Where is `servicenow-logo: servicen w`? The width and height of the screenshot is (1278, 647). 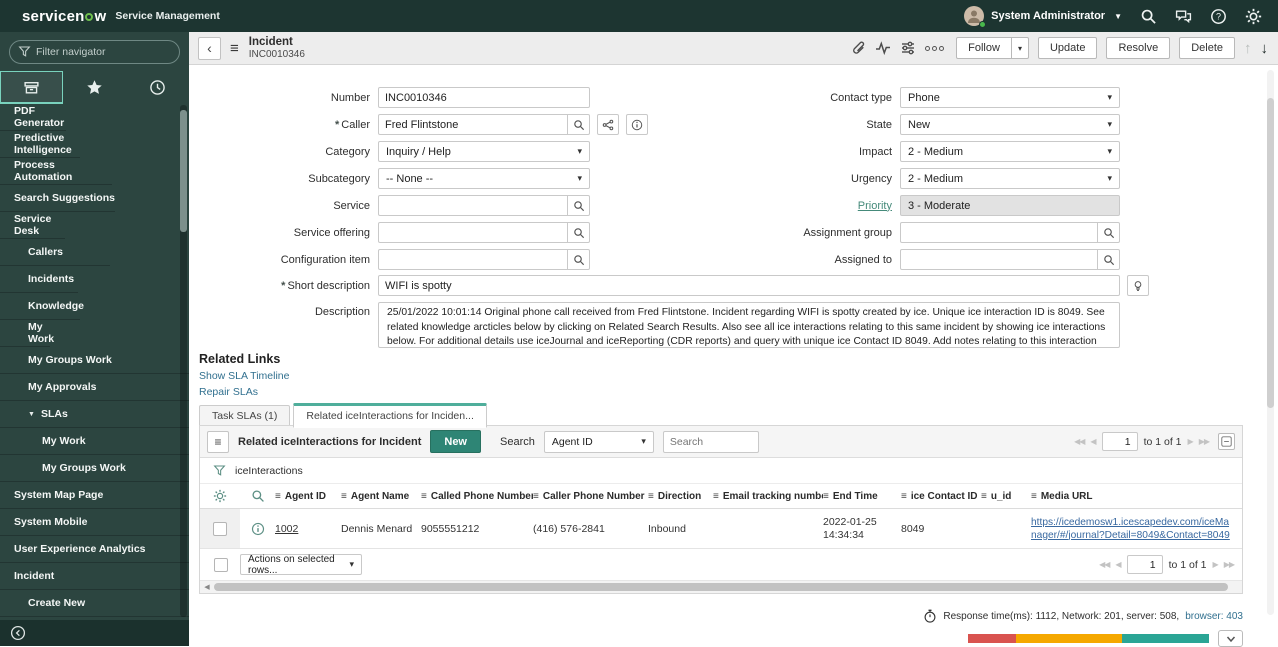 servicenow-logo: servicen w is located at coordinates (64, 16).